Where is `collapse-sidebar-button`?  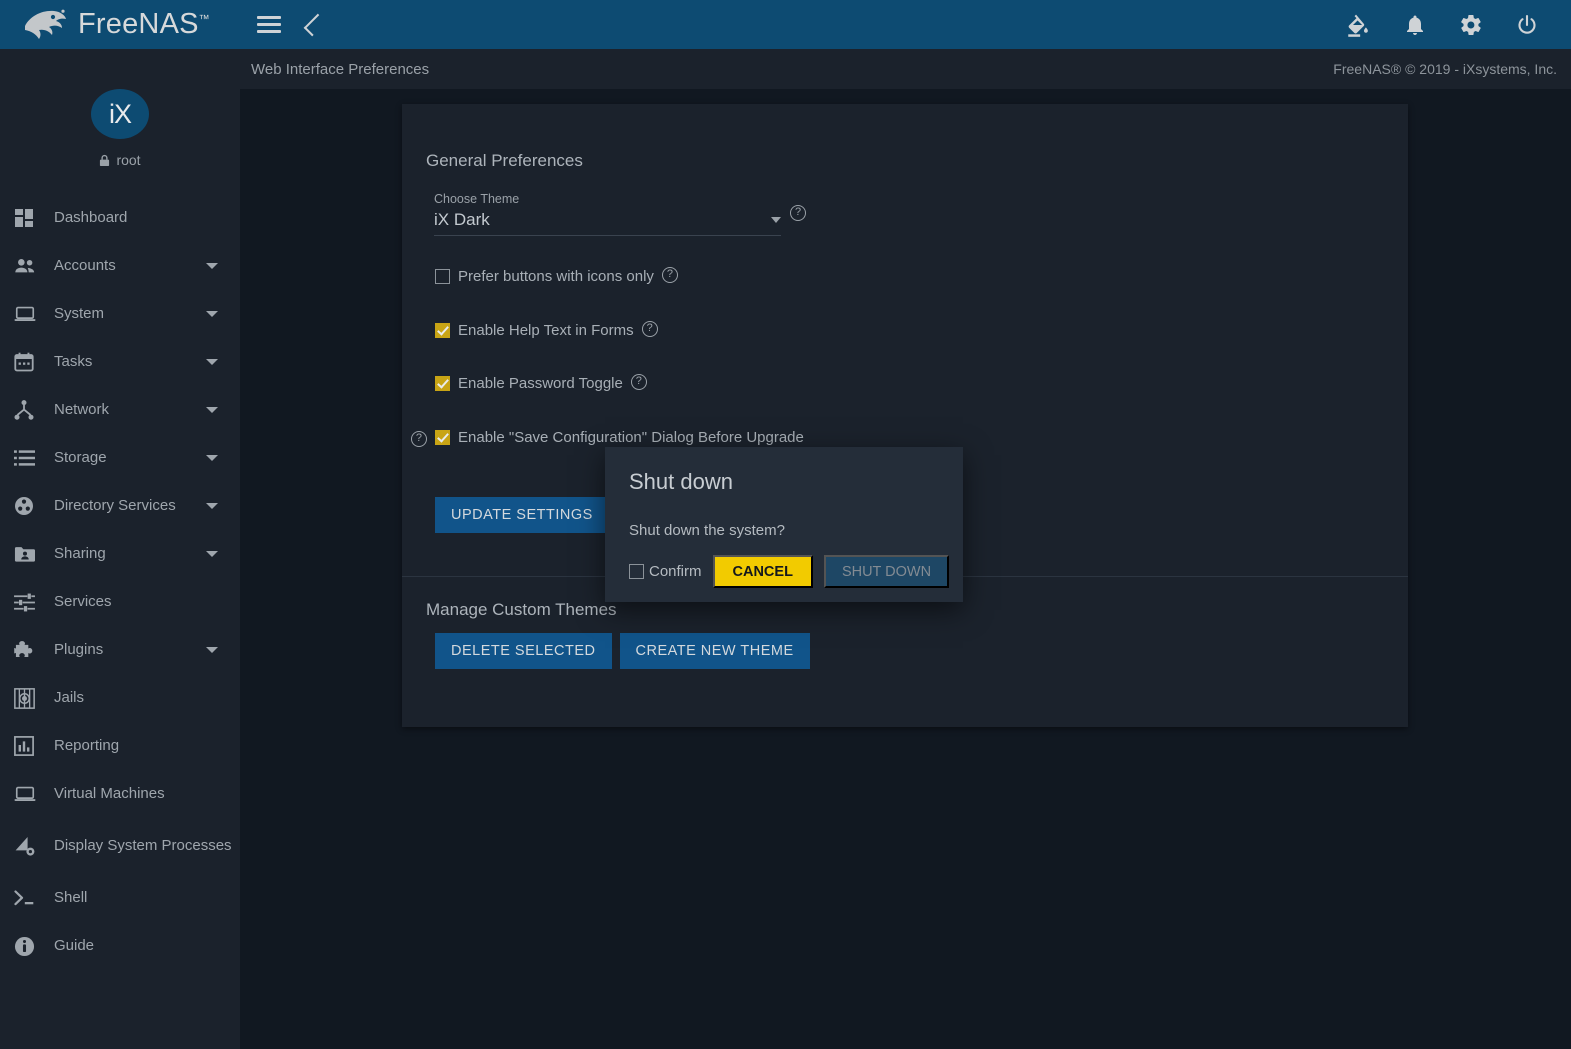
collapse-sidebar-button is located at coordinates (315, 24).